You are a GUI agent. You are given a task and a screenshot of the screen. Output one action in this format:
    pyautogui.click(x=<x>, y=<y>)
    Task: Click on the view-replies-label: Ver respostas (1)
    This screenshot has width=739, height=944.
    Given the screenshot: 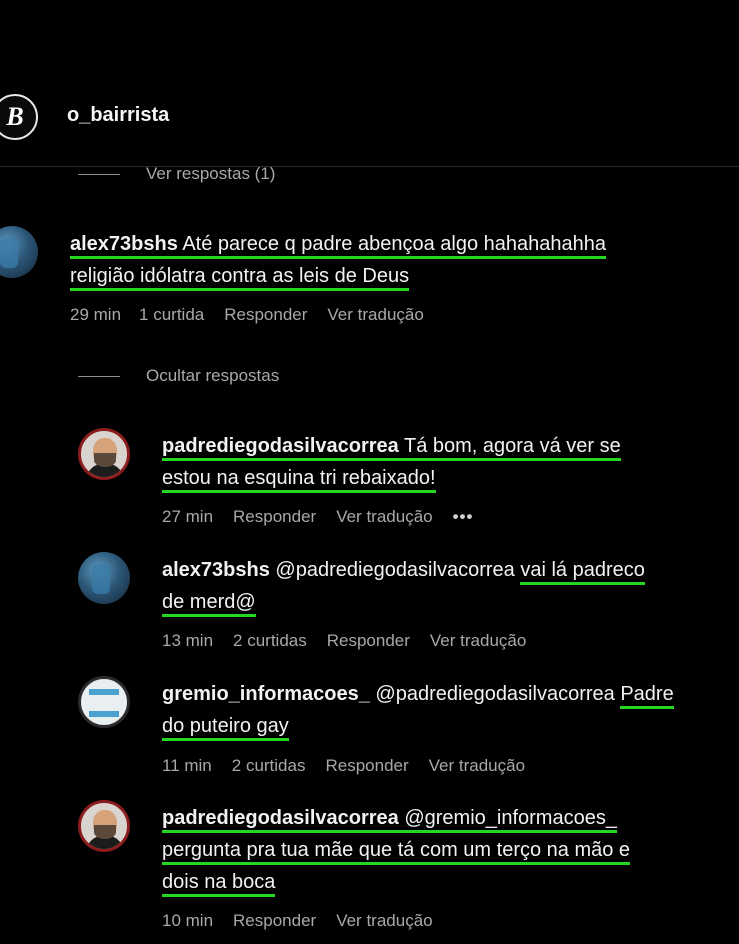 What is the action you would take?
    pyautogui.click(x=211, y=173)
    